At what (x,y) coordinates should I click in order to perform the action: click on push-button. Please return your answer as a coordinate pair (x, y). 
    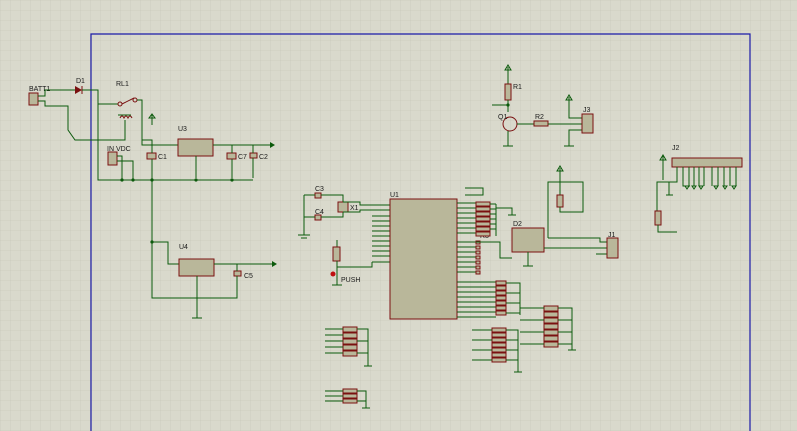
    Looking at the image, I should click on (333, 274).